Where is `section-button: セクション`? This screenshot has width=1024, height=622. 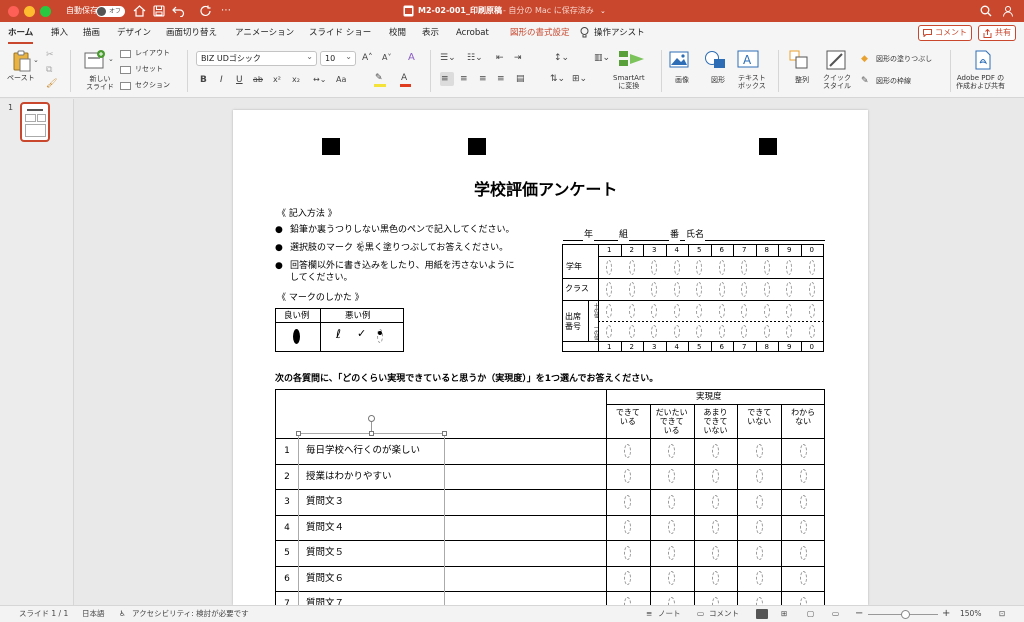 section-button: セクション is located at coordinates (152, 85).